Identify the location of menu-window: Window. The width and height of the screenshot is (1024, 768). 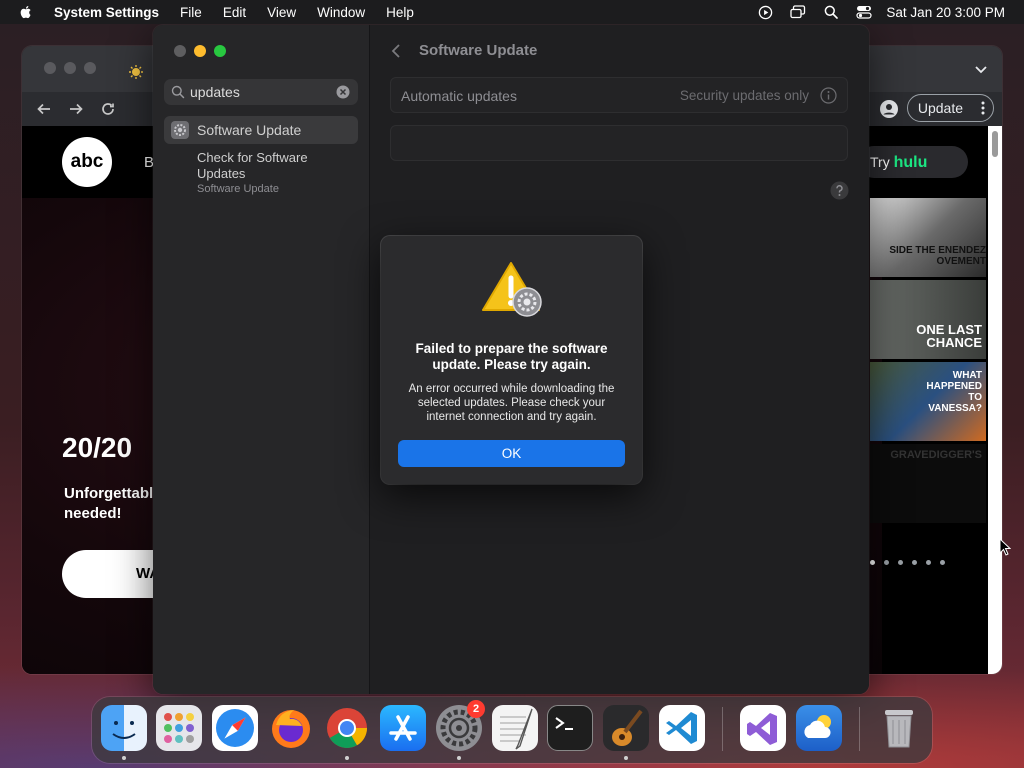
(341, 12).